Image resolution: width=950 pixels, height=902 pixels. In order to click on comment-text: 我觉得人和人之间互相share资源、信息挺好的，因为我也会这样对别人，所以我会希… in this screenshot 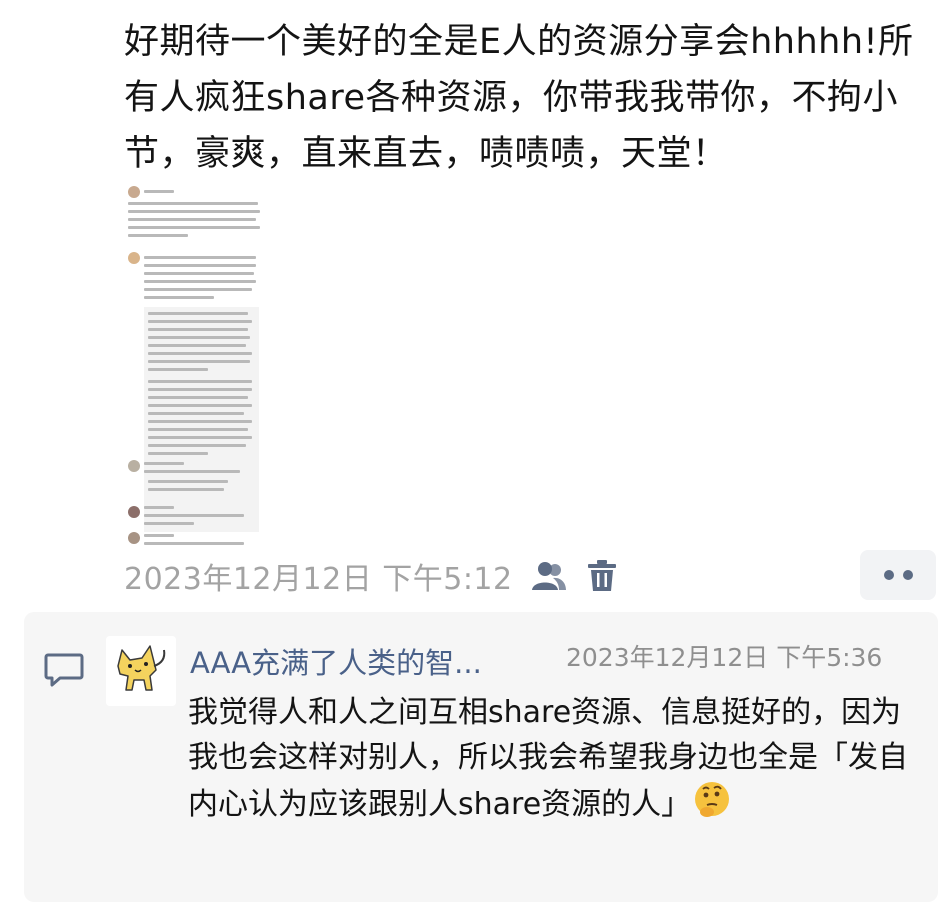, I will do `click(553, 760)`.